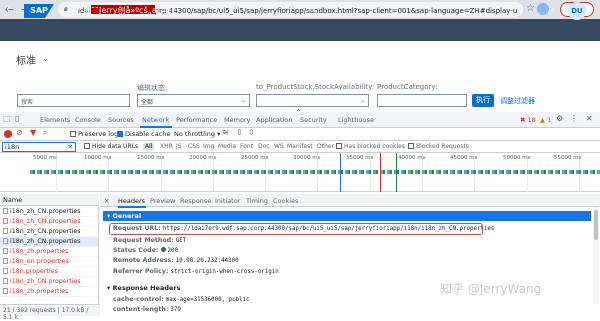 The width and height of the screenshot is (600, 321). I want to click on tab-elements: Elements, so click(55, 120).